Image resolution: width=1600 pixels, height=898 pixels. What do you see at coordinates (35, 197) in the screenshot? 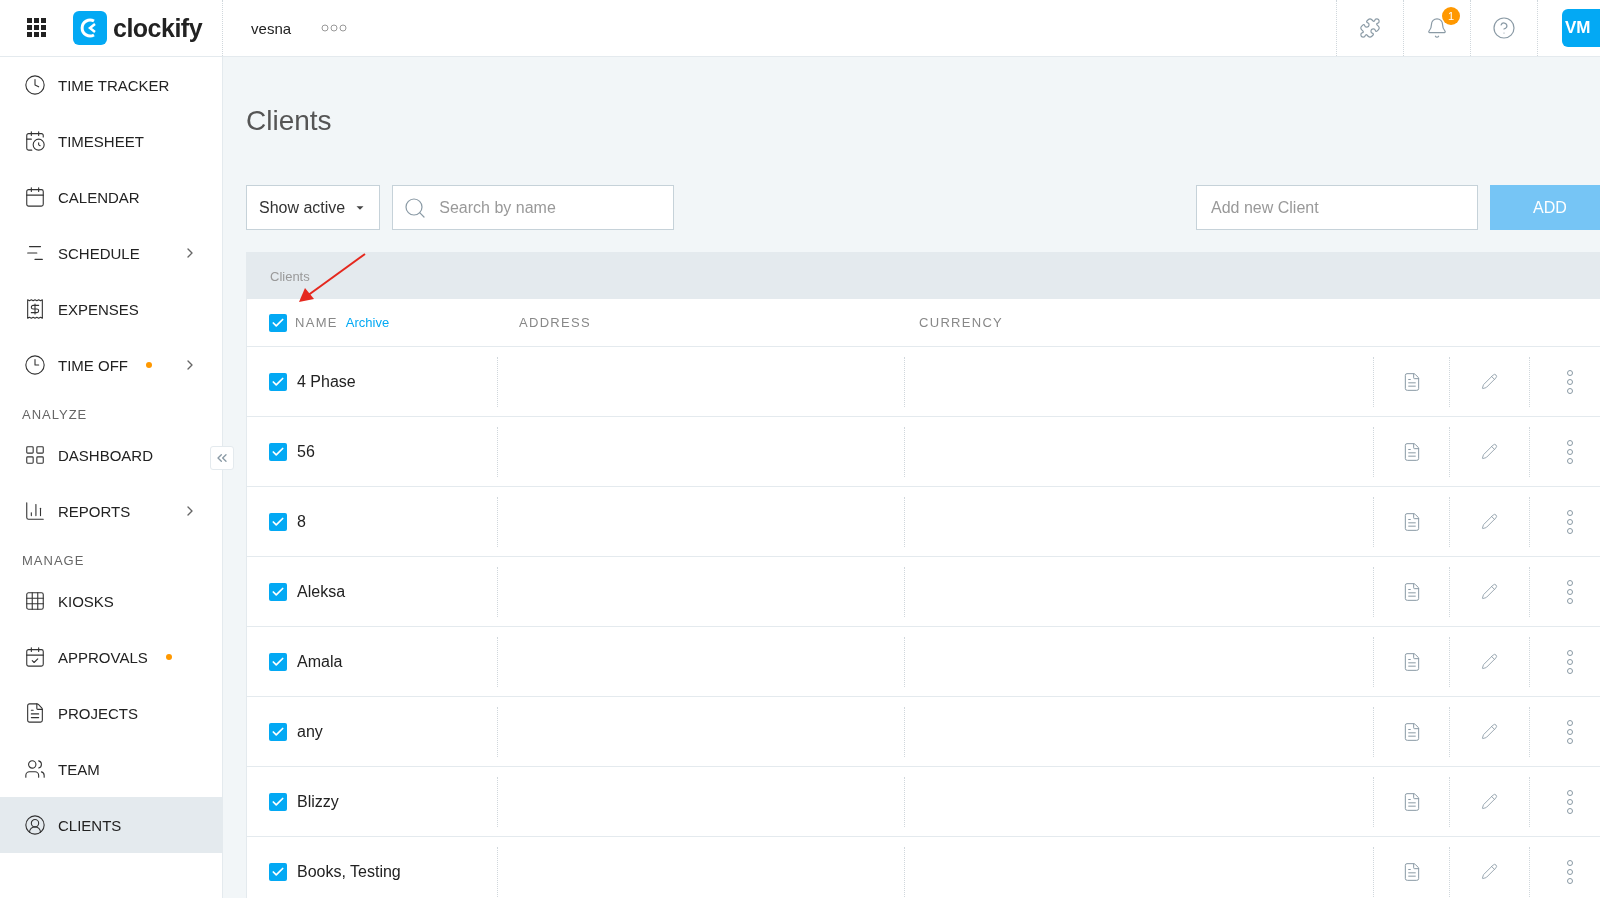
I see `calendar-icon` at bounding box center [35, 197].